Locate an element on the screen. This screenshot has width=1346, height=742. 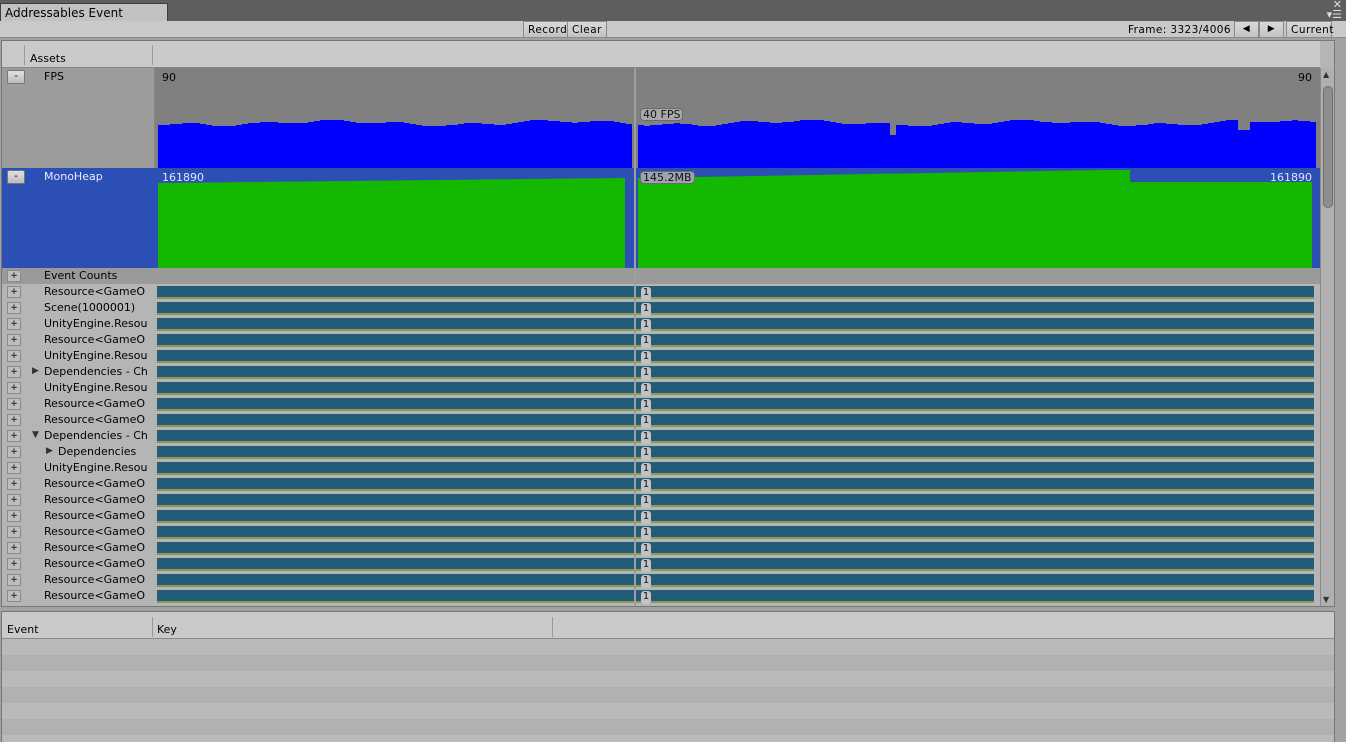
frame-cursor-line is located at coordinates (635, 337).